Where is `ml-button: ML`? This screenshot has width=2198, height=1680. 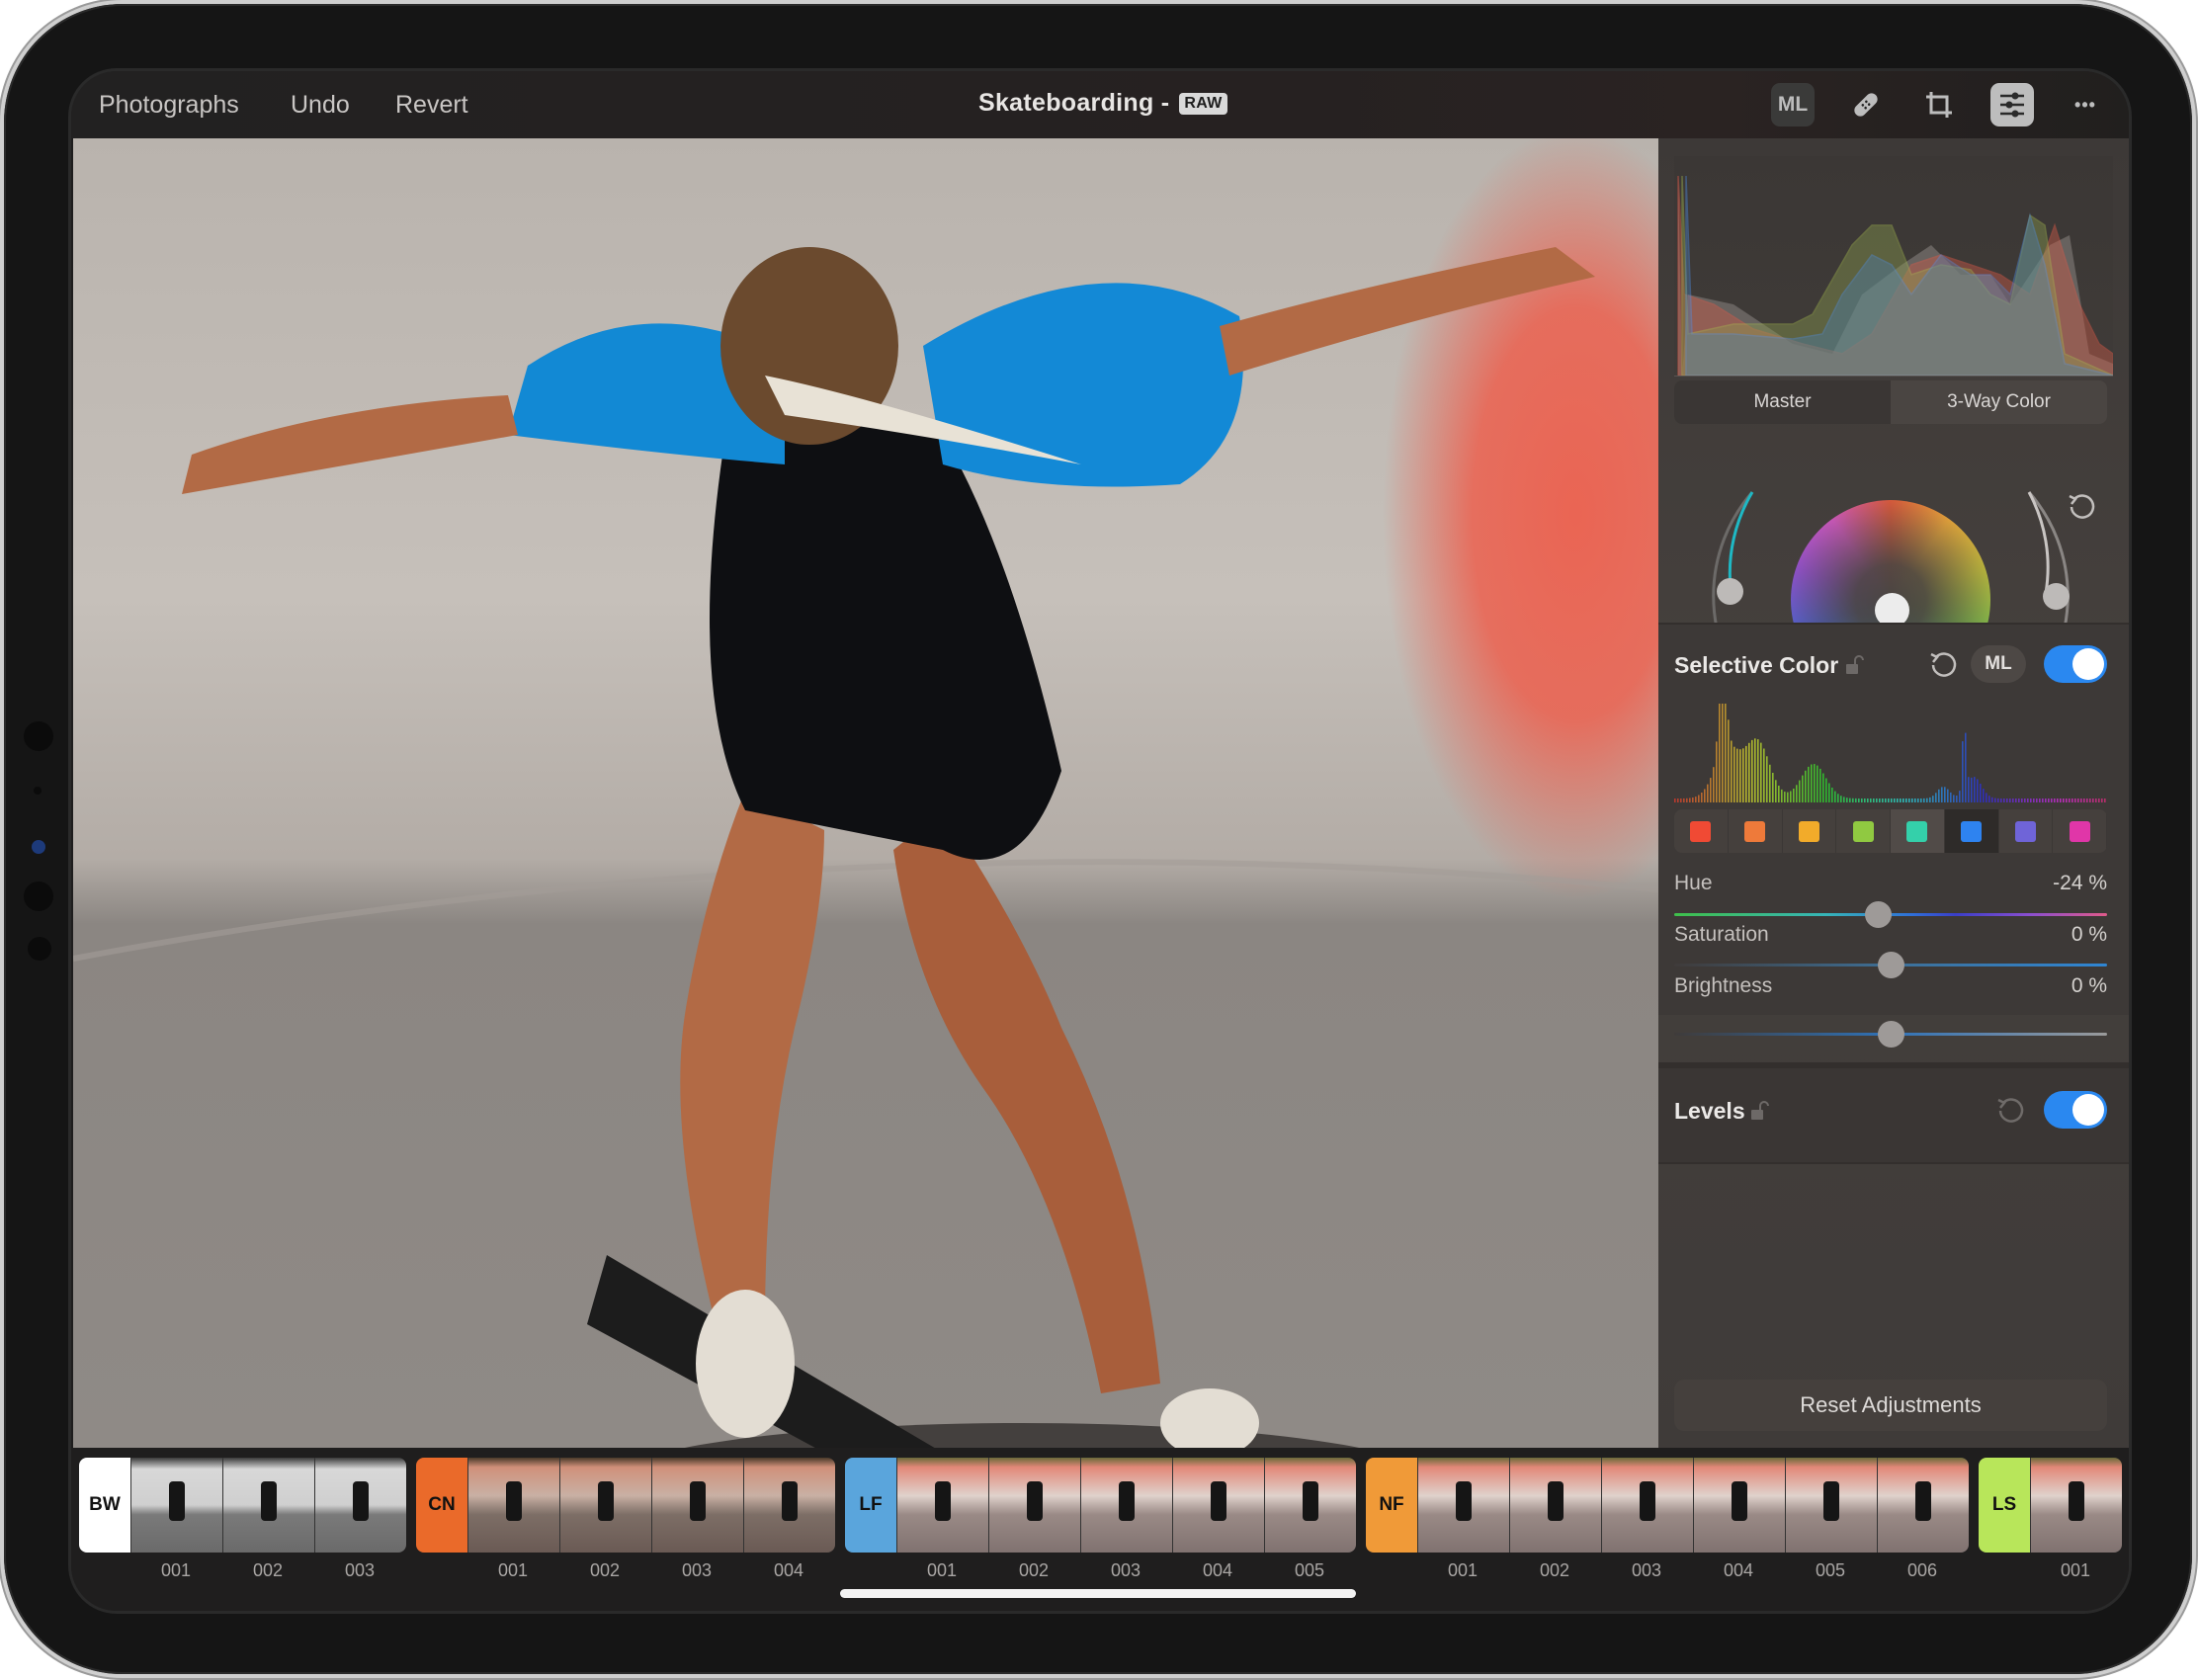 ml-button: ML is located at coordinates (1793, 104).